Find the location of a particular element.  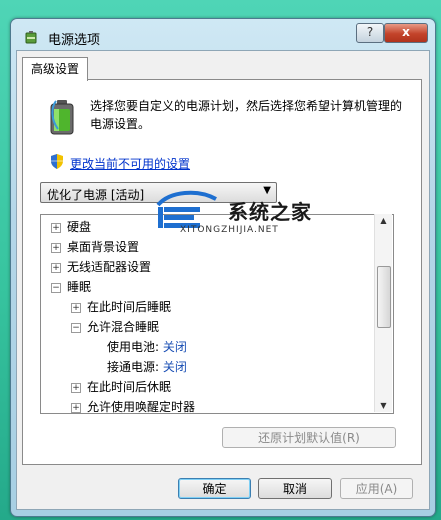

close-button: x is located at coordinates (406, 33).